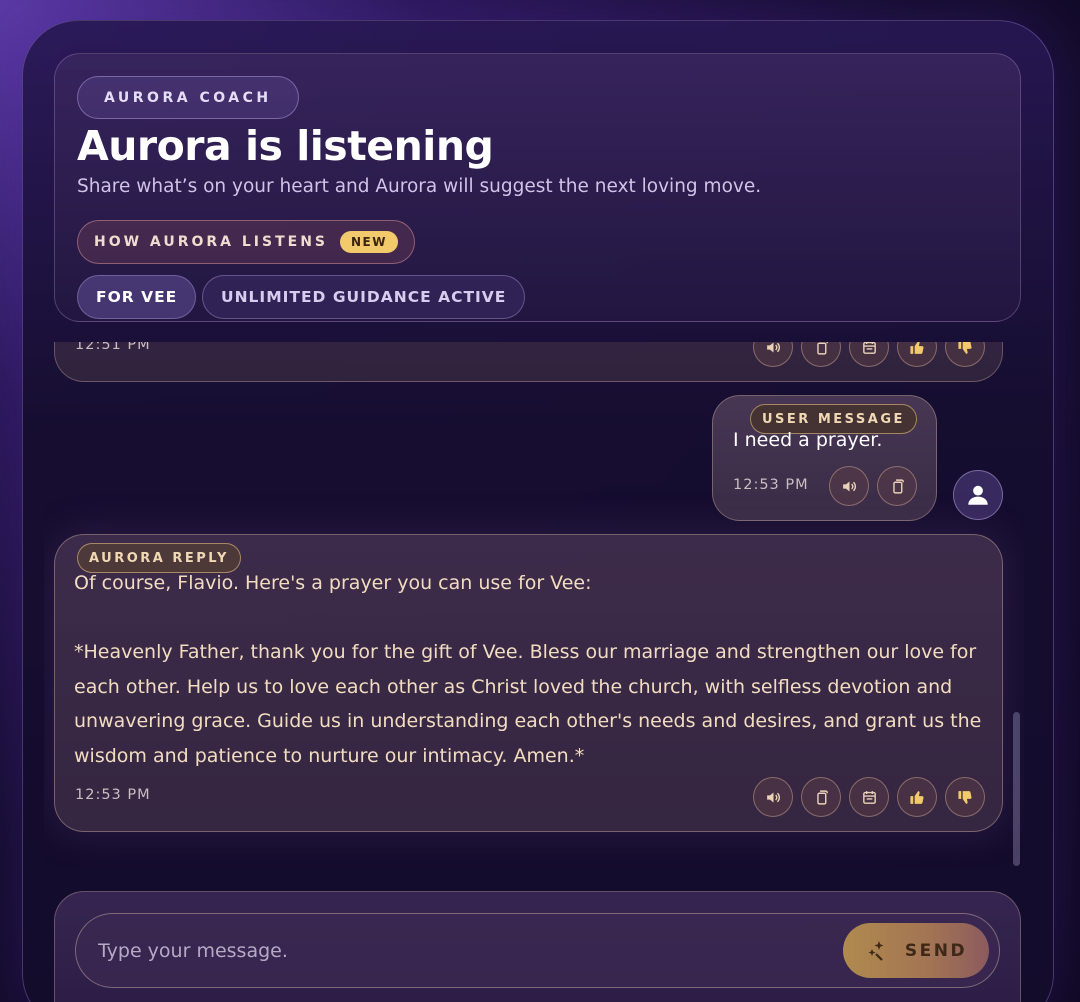  What do you see at coordinates (137, 297) in the screenshot?
I see `chip-for-vee: FOR VEE` at bounding box center [137, 297].